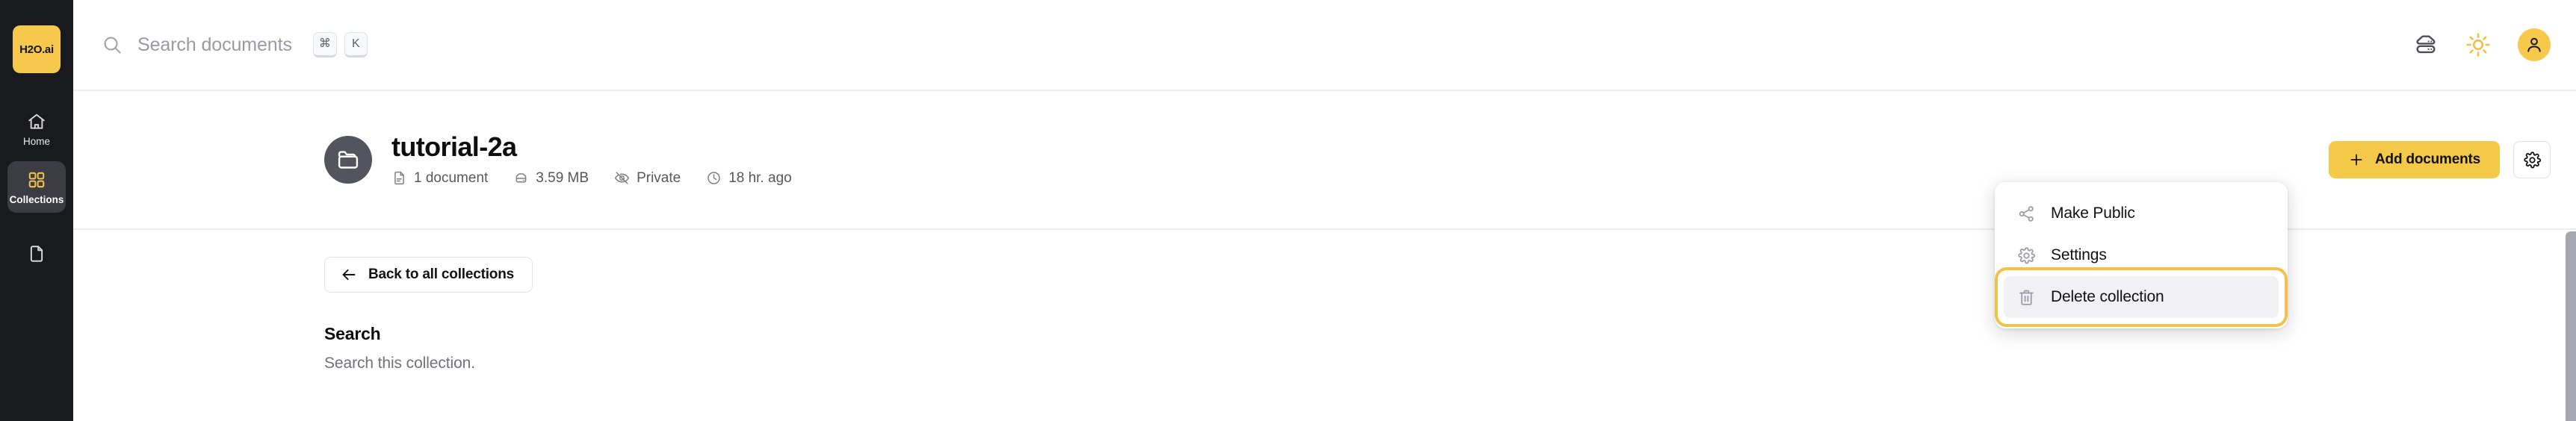  Describe the element at coordinates (2079, 254) in the screenshot. I see `menu-item-label: Settings` at that location.